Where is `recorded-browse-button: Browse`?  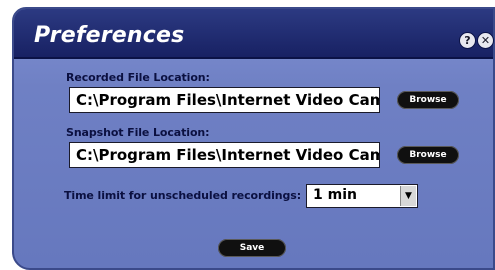
recorded-browse-button: Browse is located at coordinates (428, 100).